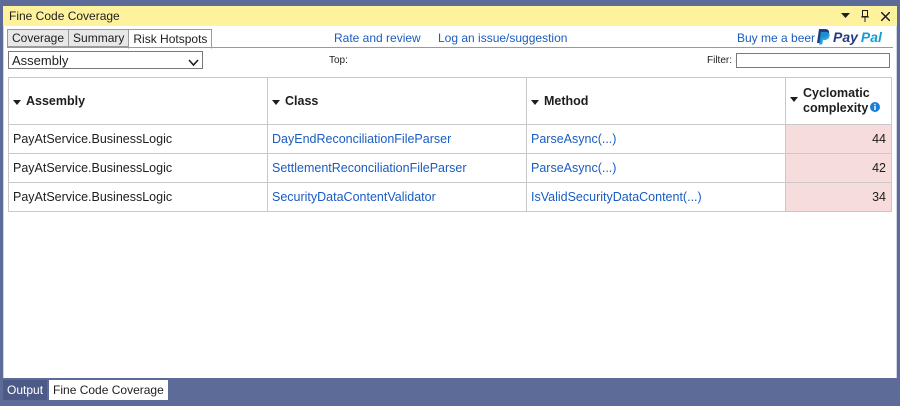 The height and width of the screenshot is (406, 900). What do you see at coordinates (302, 100) in the screenshot?
I see `header-class-label: Class` at bounding box center [302, 100].